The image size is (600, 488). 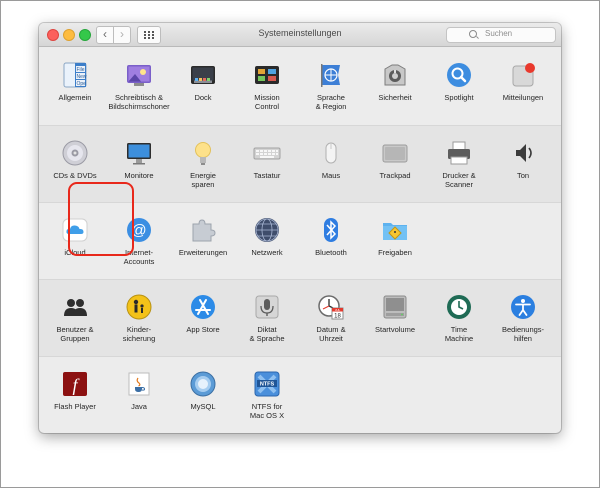 What do you see at coordinates (395, 75) in the screenshot?
I see `security-icon` at bounding box center [395, 75].